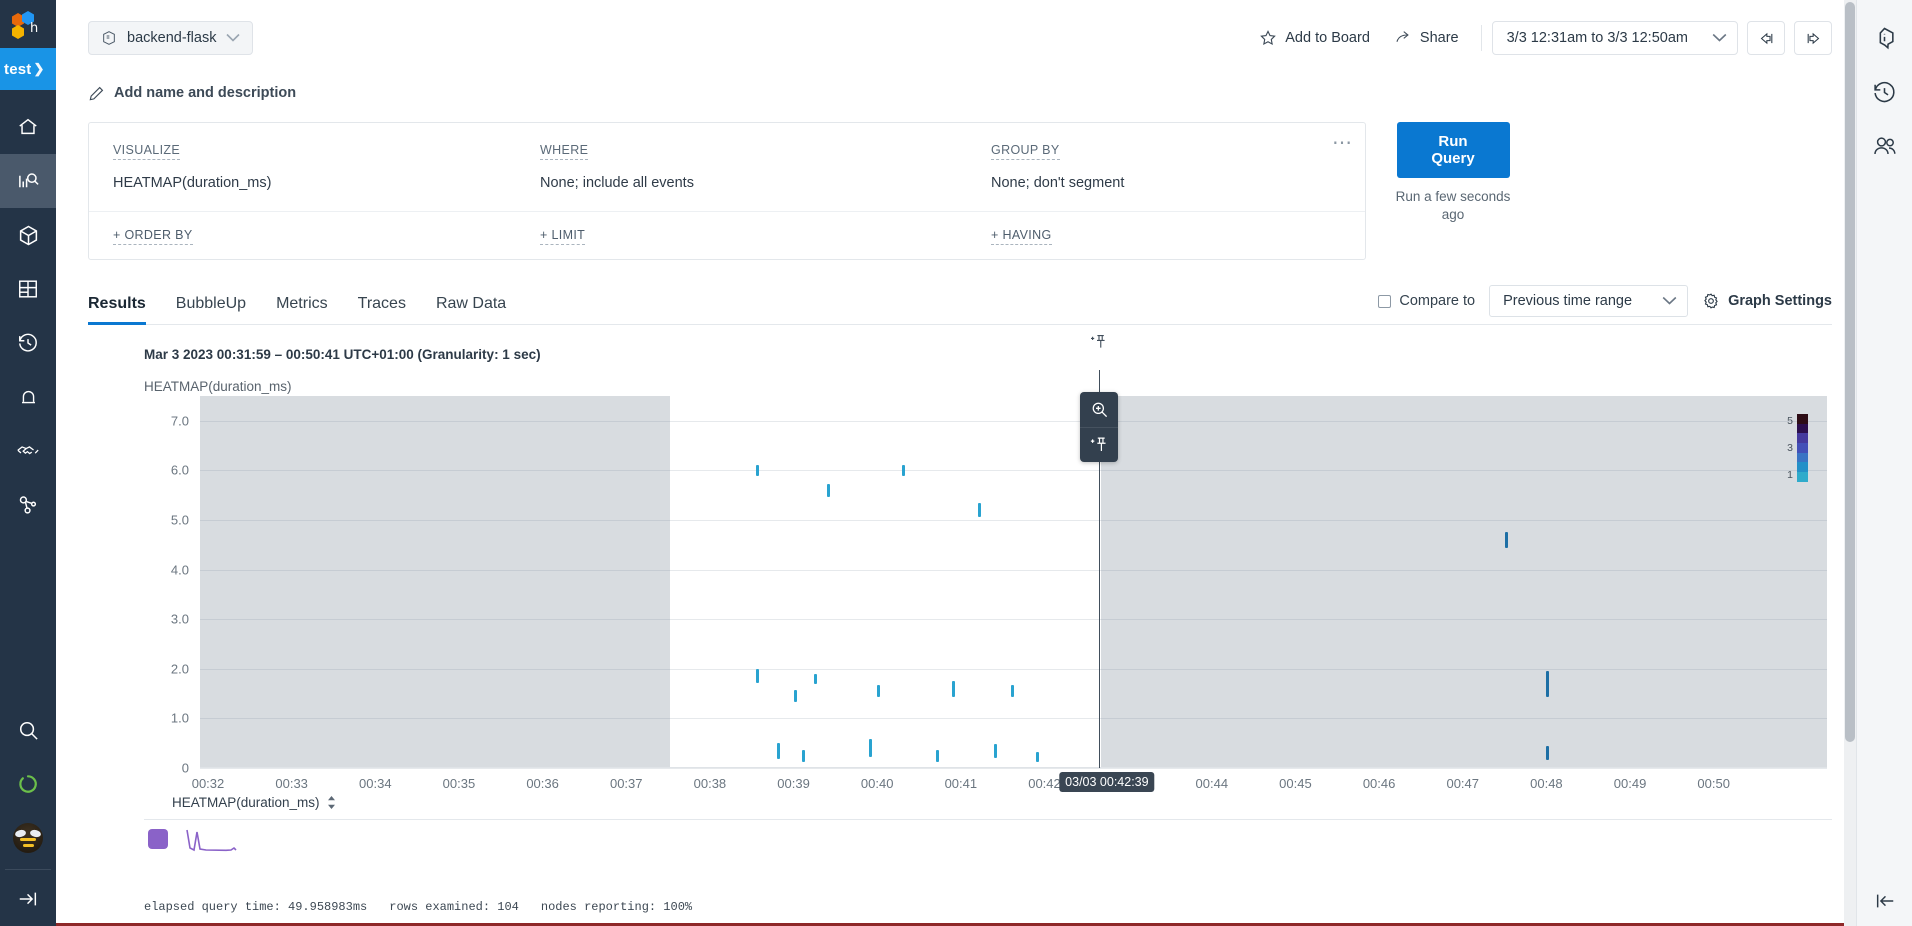  I want to click on tab-results: Results, so click(117, 310).